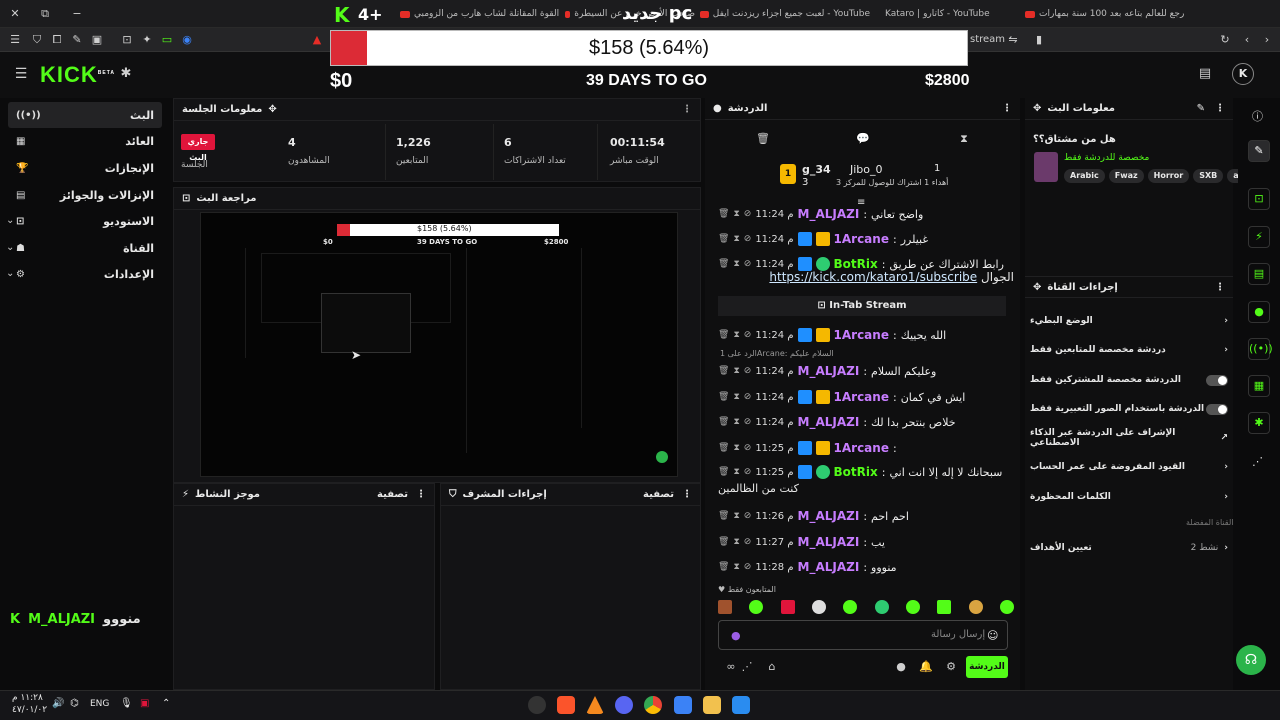 This screenshot has width=1280, height=720. I want to click on chat-message: 🗑 ⧗ ⊘ 11:25 م 1Arcane:, so click(866, 448).